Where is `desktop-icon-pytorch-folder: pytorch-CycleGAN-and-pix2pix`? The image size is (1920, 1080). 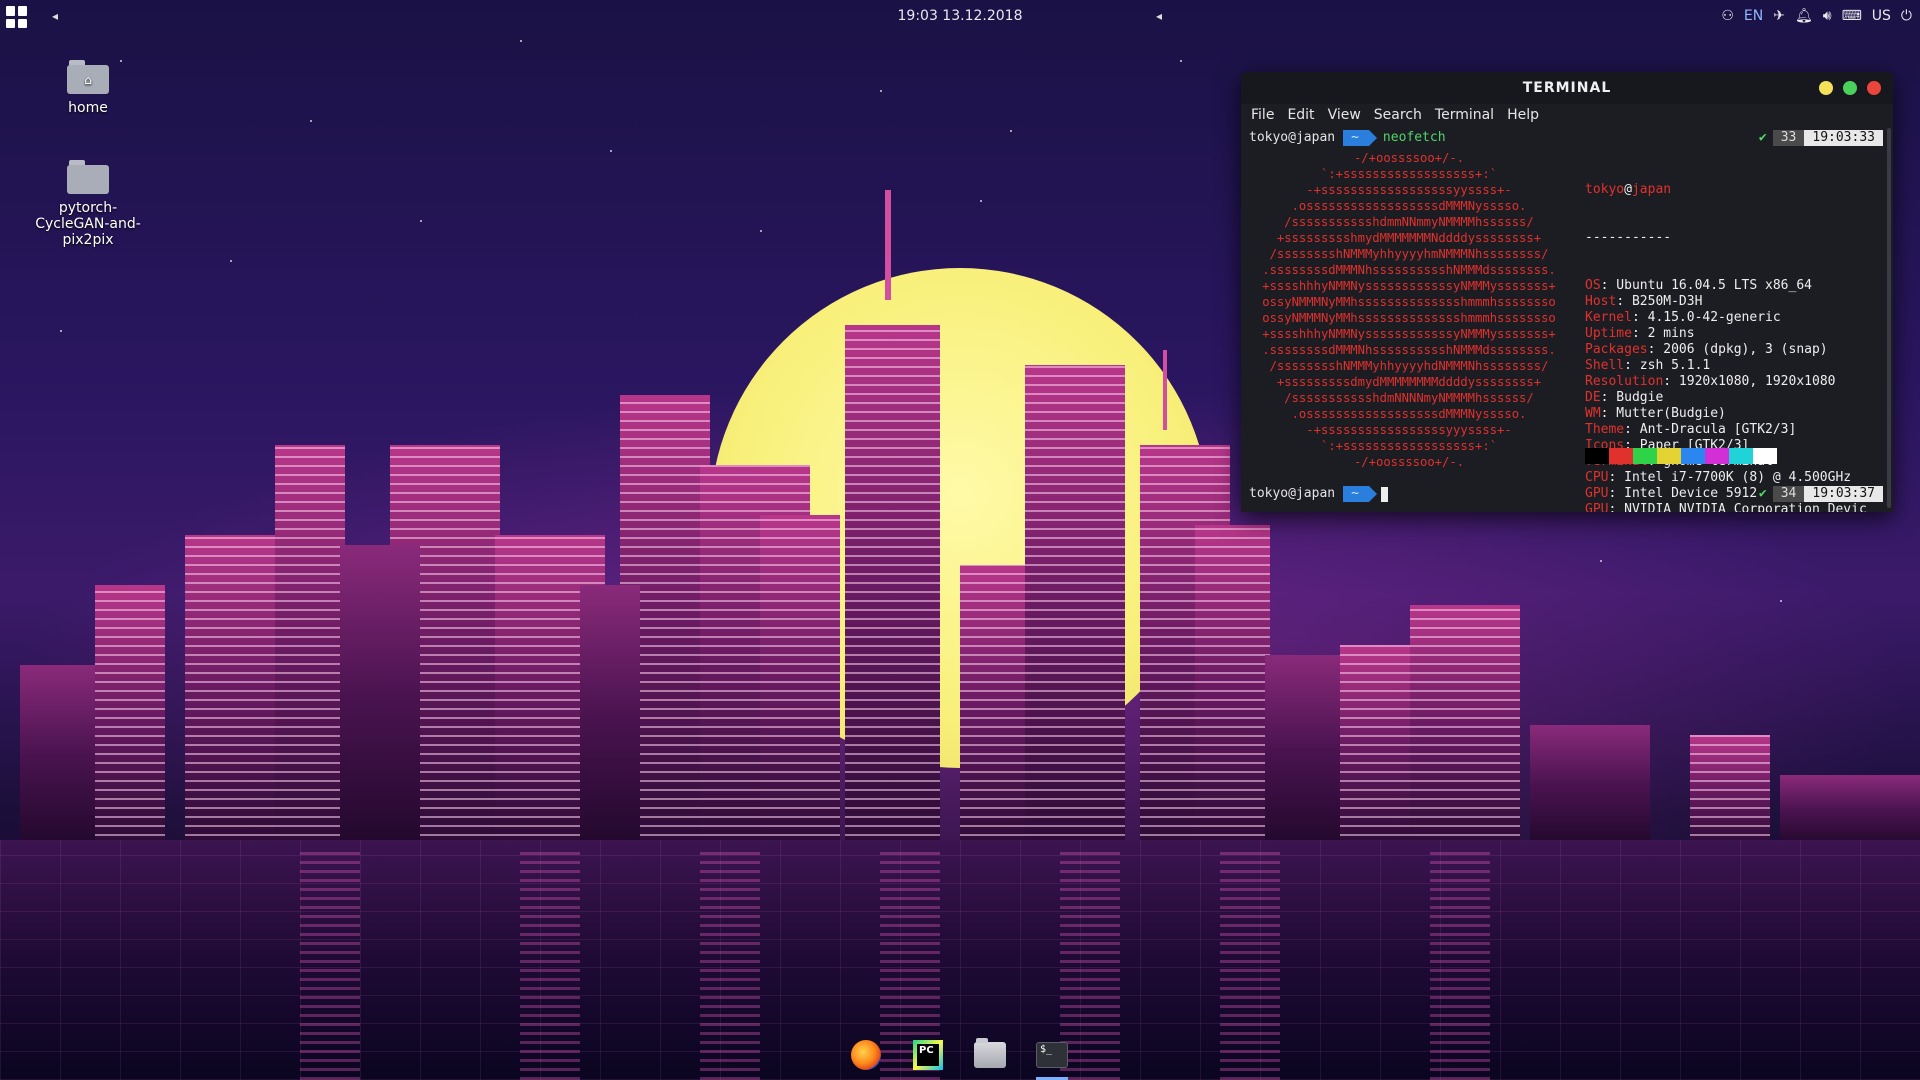 desktop-icon-pytorch-folder: pytorch-CycleGAN-and-pix2pix is located at coordinates (88, 204).